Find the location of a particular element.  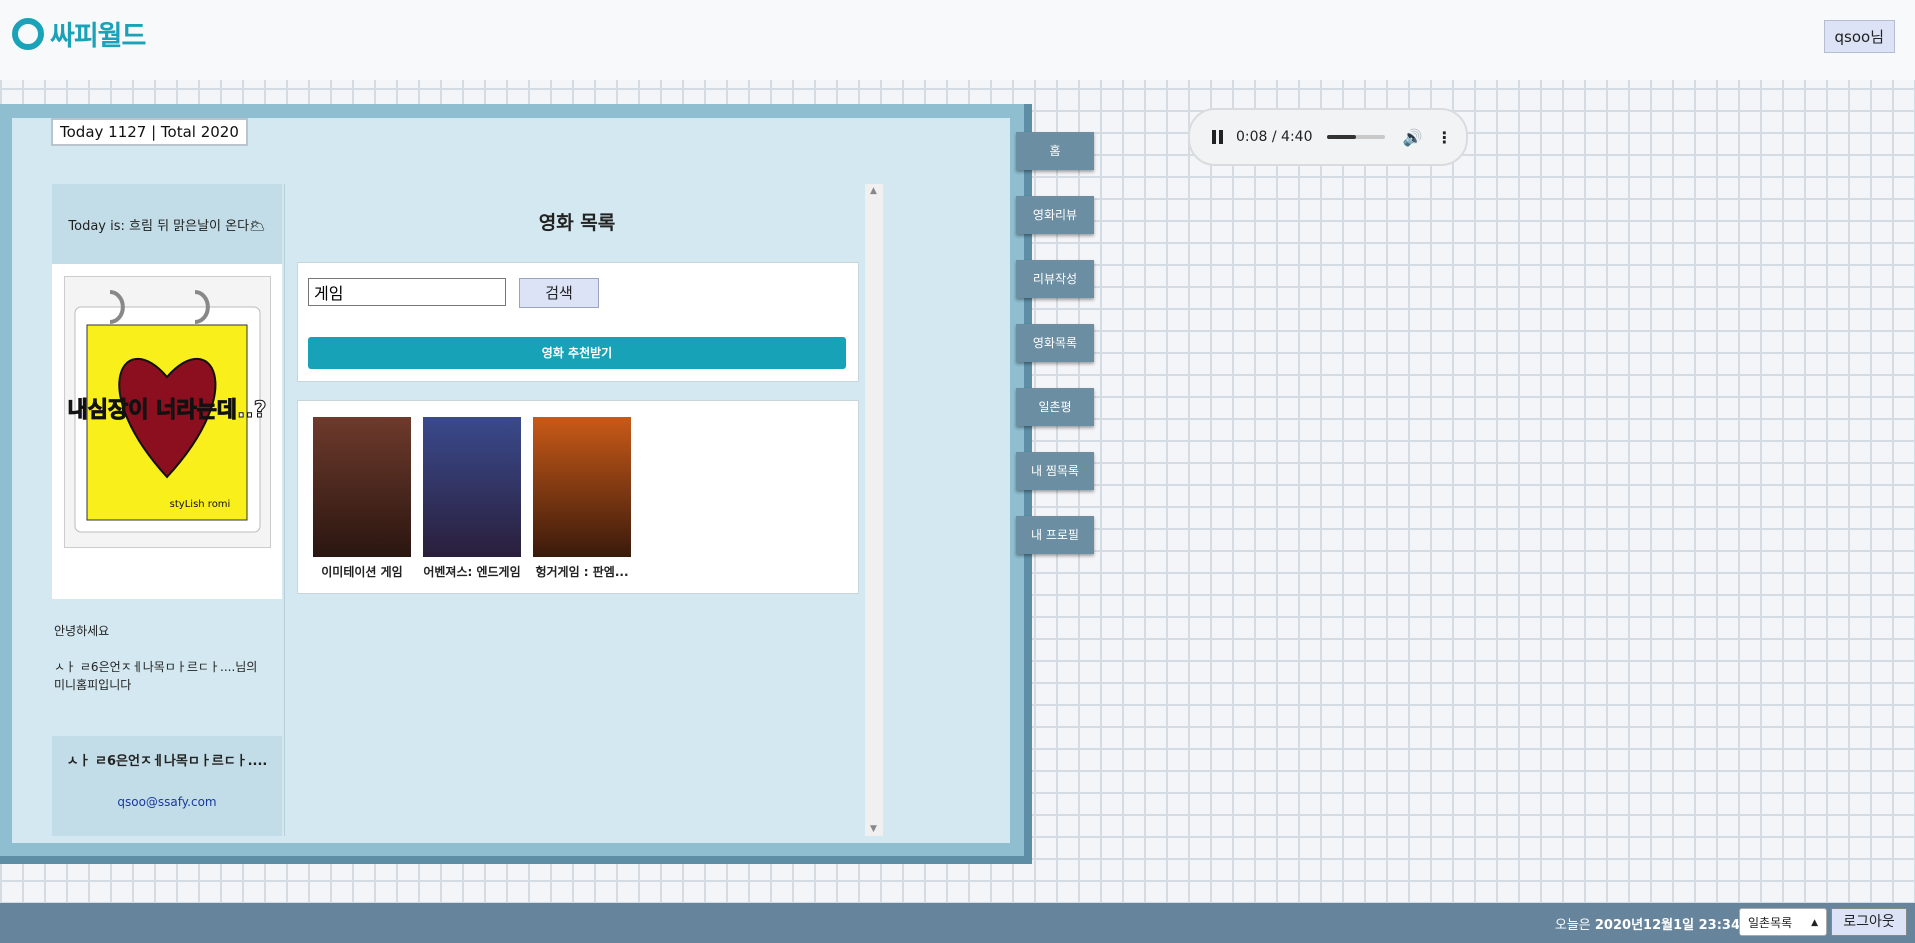

nav-write-review: 리뷰작성 is located at coordinates (1055, 279).